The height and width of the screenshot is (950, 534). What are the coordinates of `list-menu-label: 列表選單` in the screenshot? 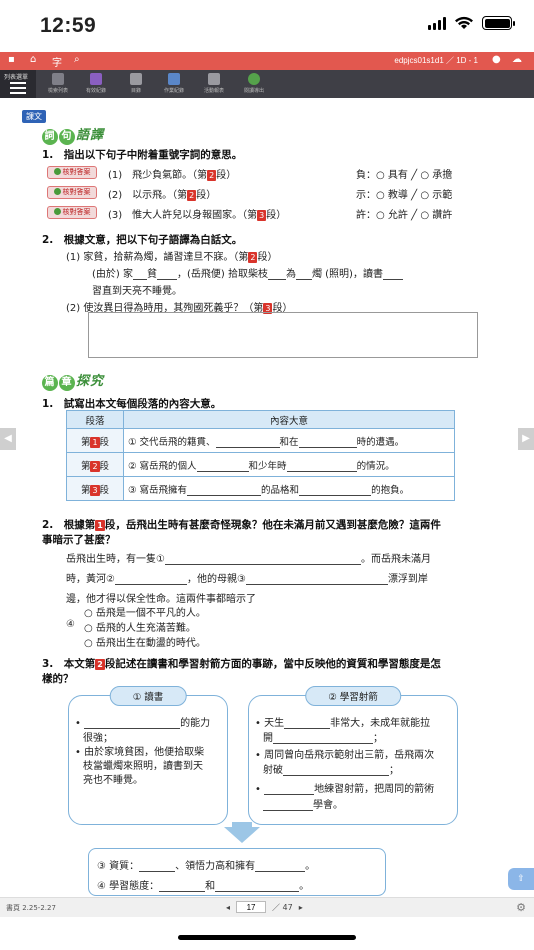 It's located at (16, 77).